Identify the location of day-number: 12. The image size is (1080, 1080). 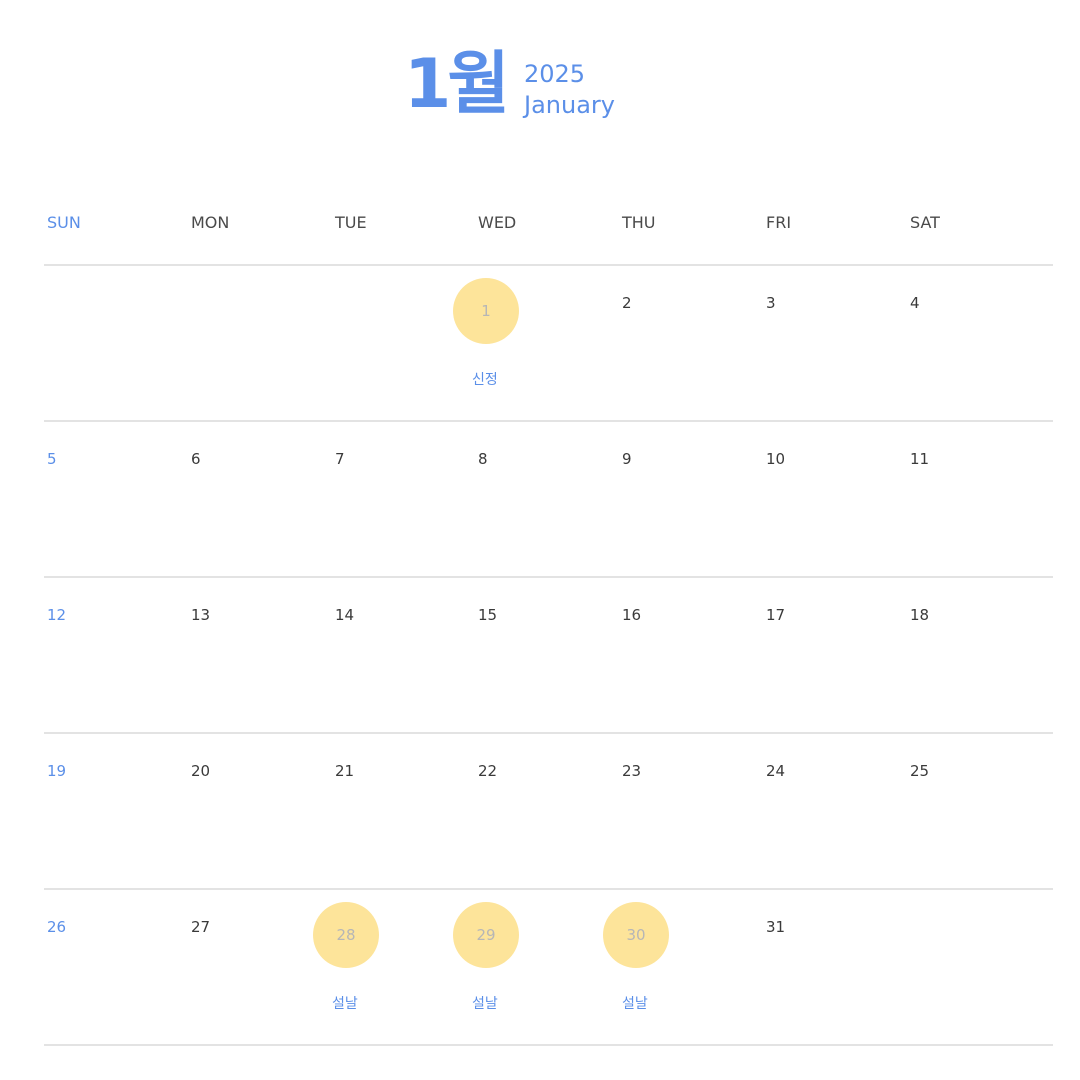
(57, 615).